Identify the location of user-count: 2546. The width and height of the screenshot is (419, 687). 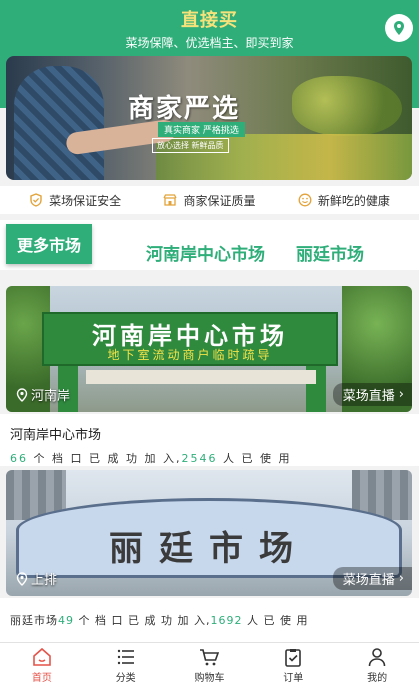
(199, 458).